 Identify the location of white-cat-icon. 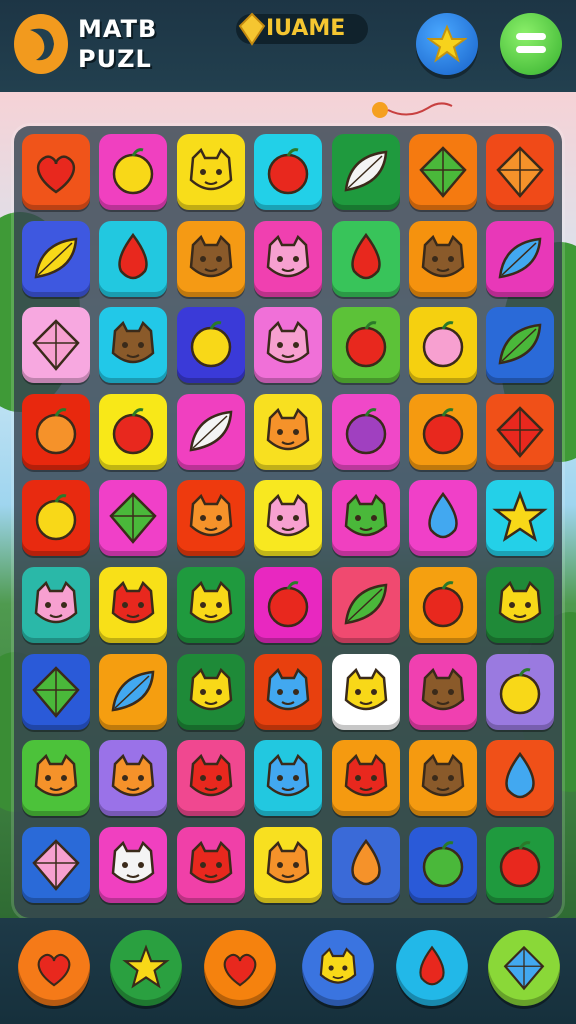
(133, 862).